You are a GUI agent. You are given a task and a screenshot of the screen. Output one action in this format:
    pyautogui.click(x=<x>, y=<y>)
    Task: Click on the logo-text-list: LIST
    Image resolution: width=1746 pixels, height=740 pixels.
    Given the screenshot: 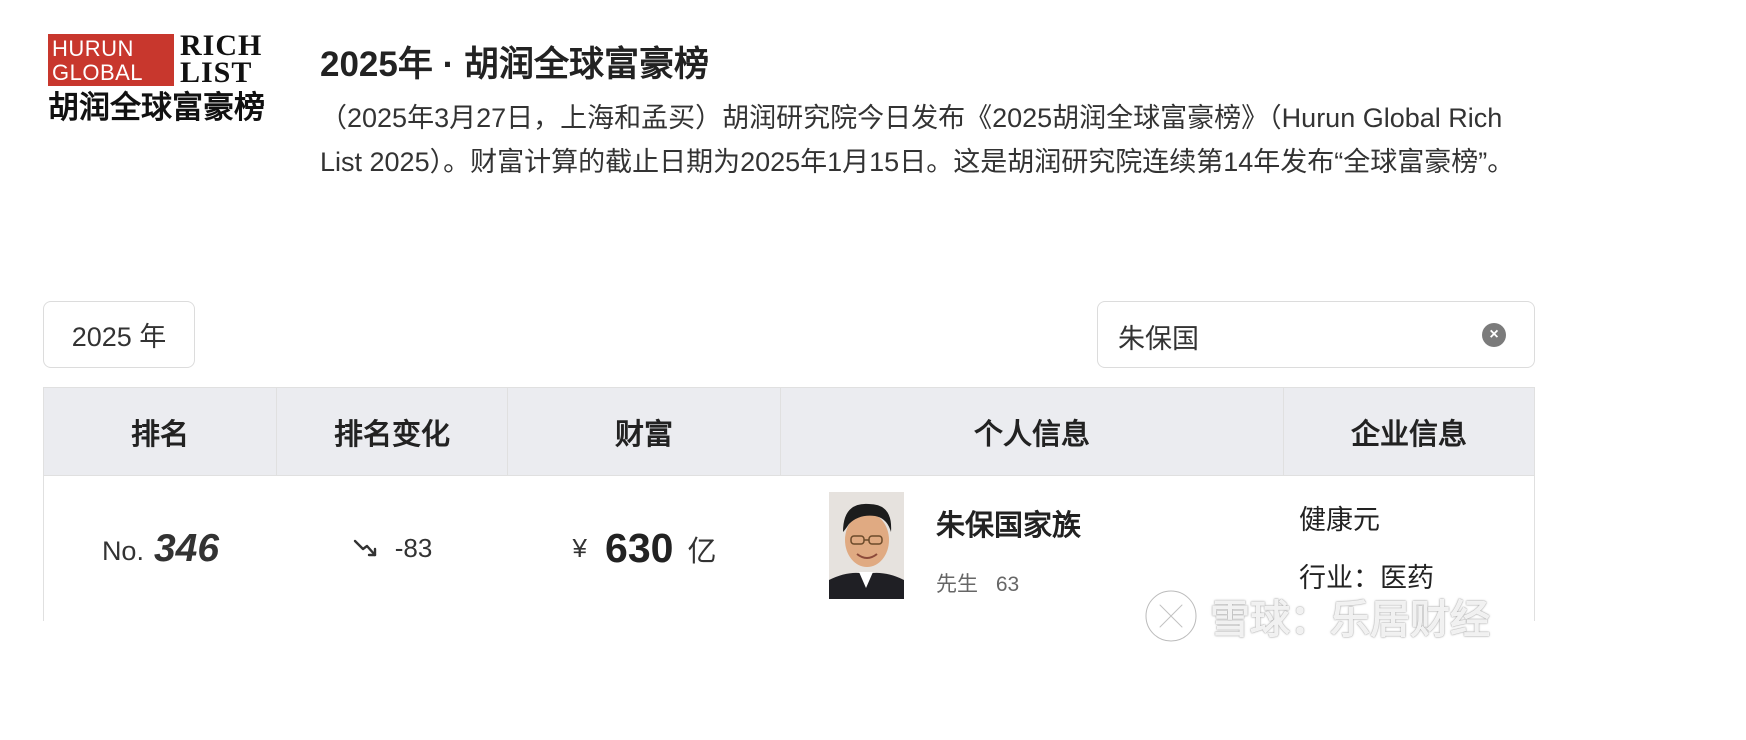 What is the action you would take?
    pyautogui.click(x=216, y=72)
    